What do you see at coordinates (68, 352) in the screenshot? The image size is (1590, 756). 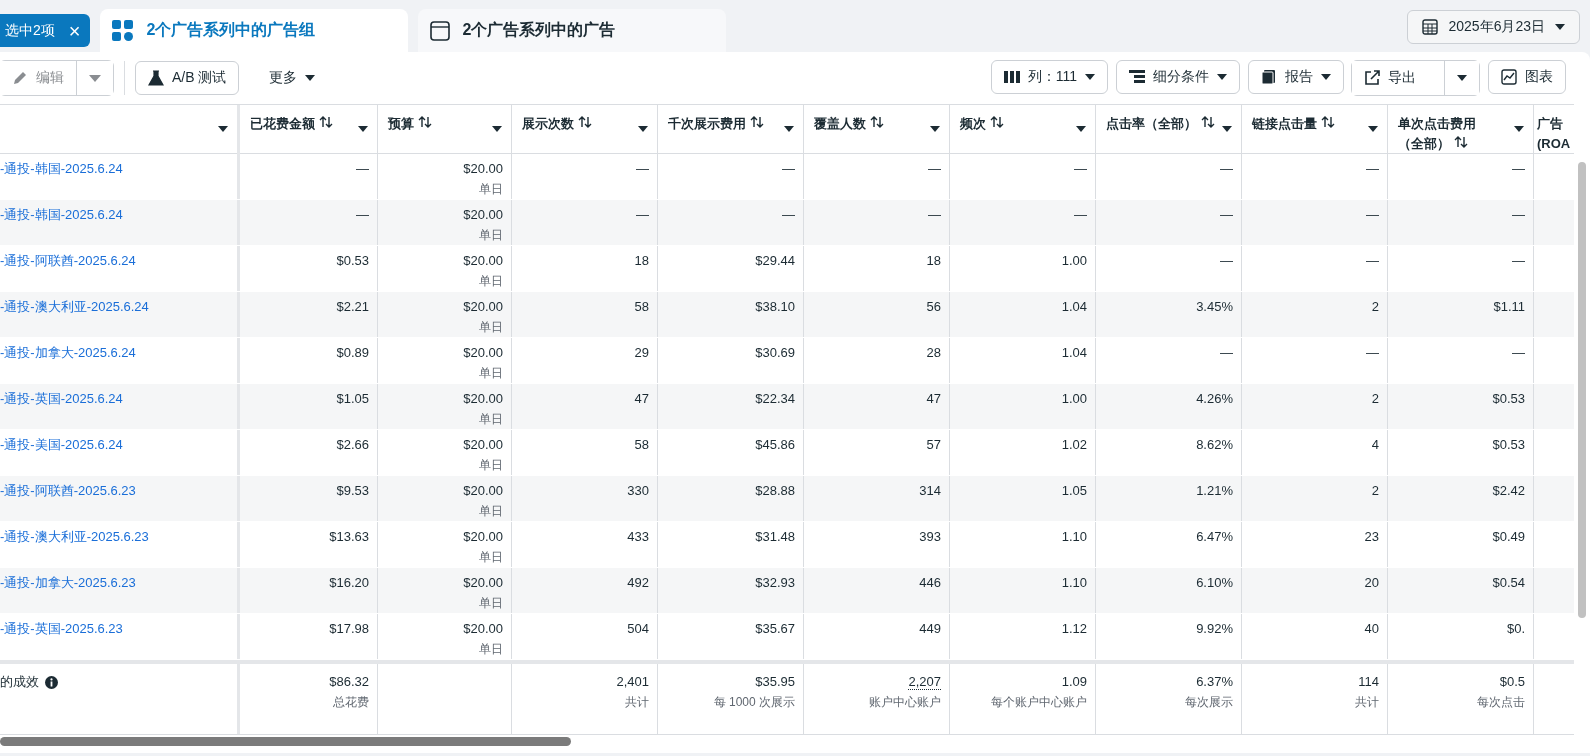 I see `ad-set-link: -通投-加拿大-2025.6.24` at bounding box center [68, 352].